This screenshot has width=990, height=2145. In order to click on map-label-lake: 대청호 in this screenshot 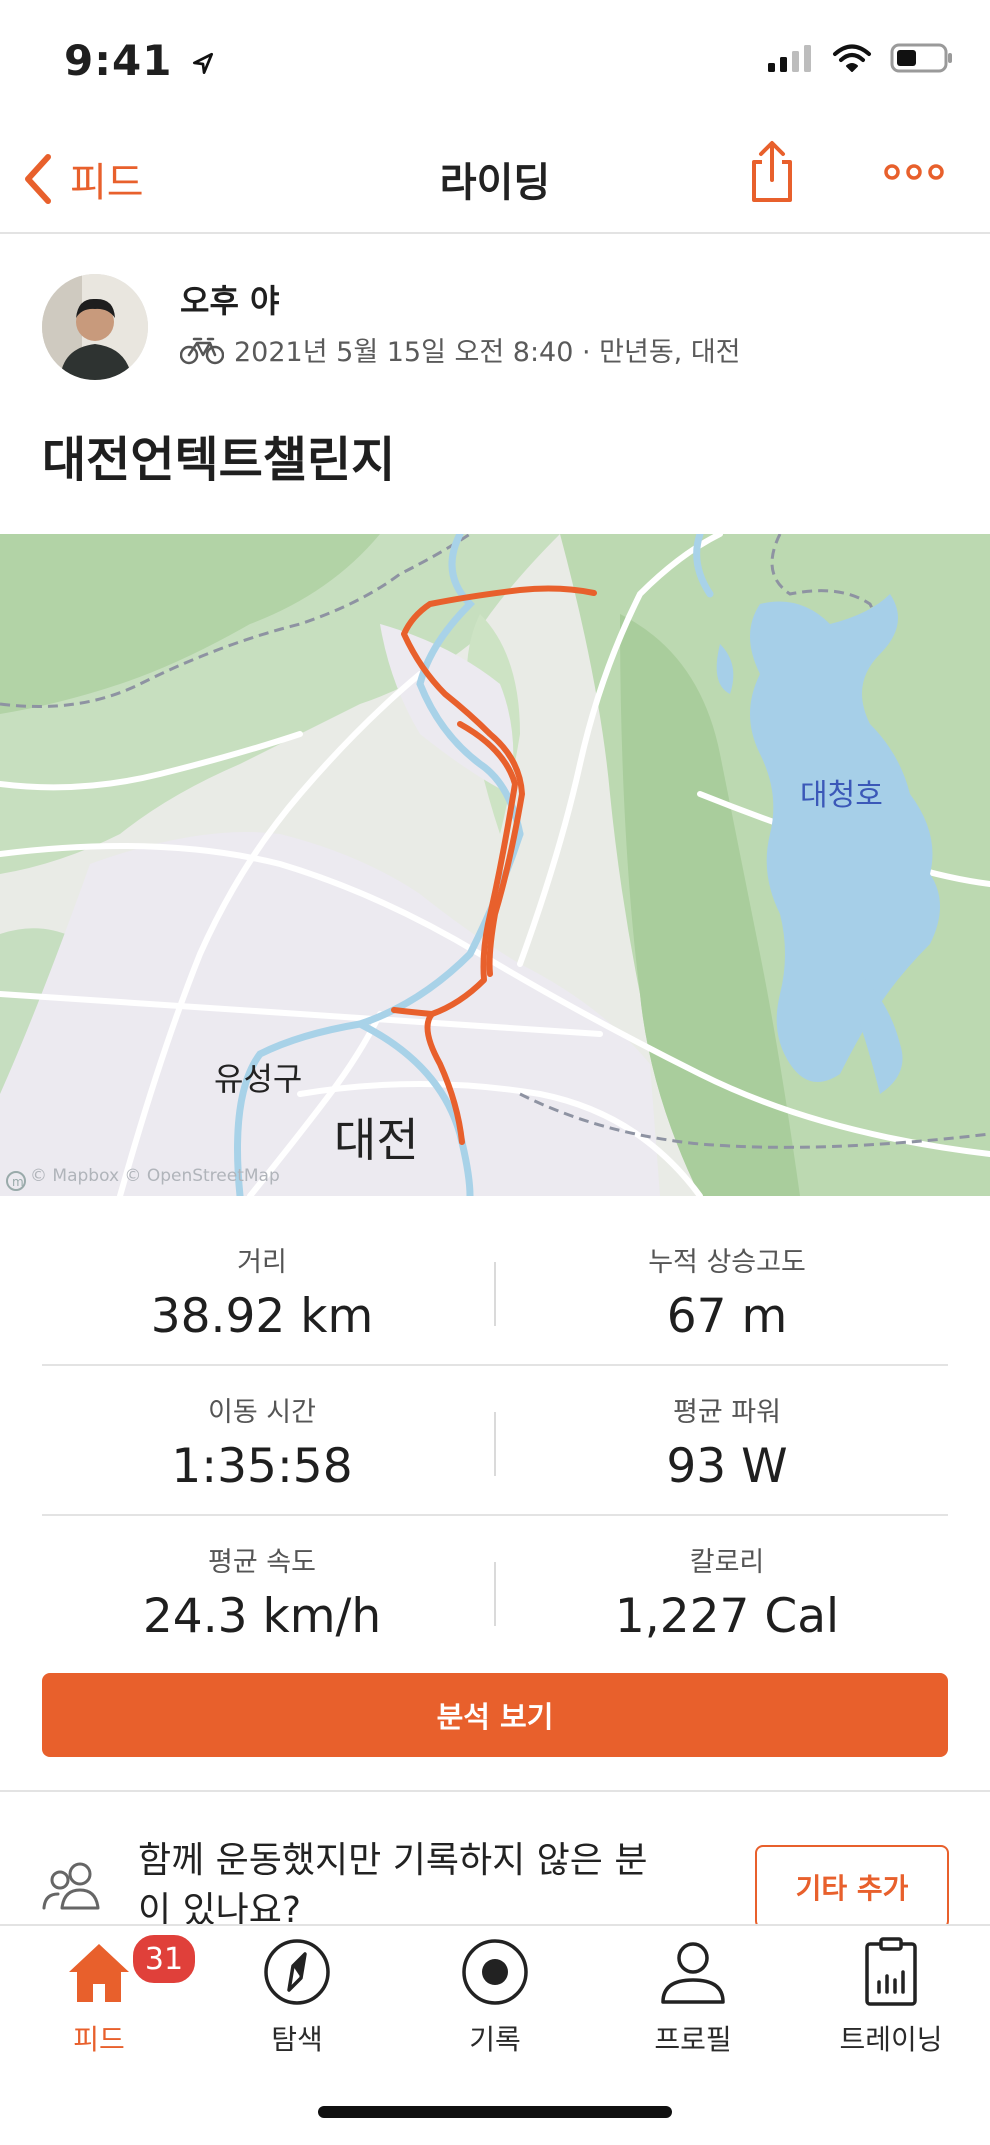, I will do `click(841, 795)`.